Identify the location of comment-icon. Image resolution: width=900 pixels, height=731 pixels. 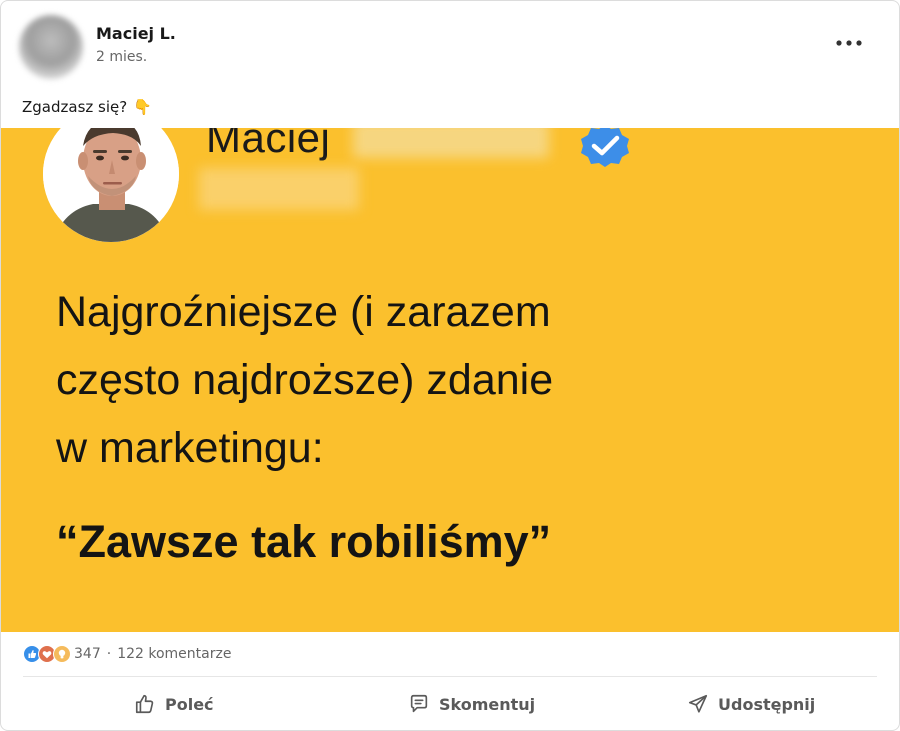
(419, 703).